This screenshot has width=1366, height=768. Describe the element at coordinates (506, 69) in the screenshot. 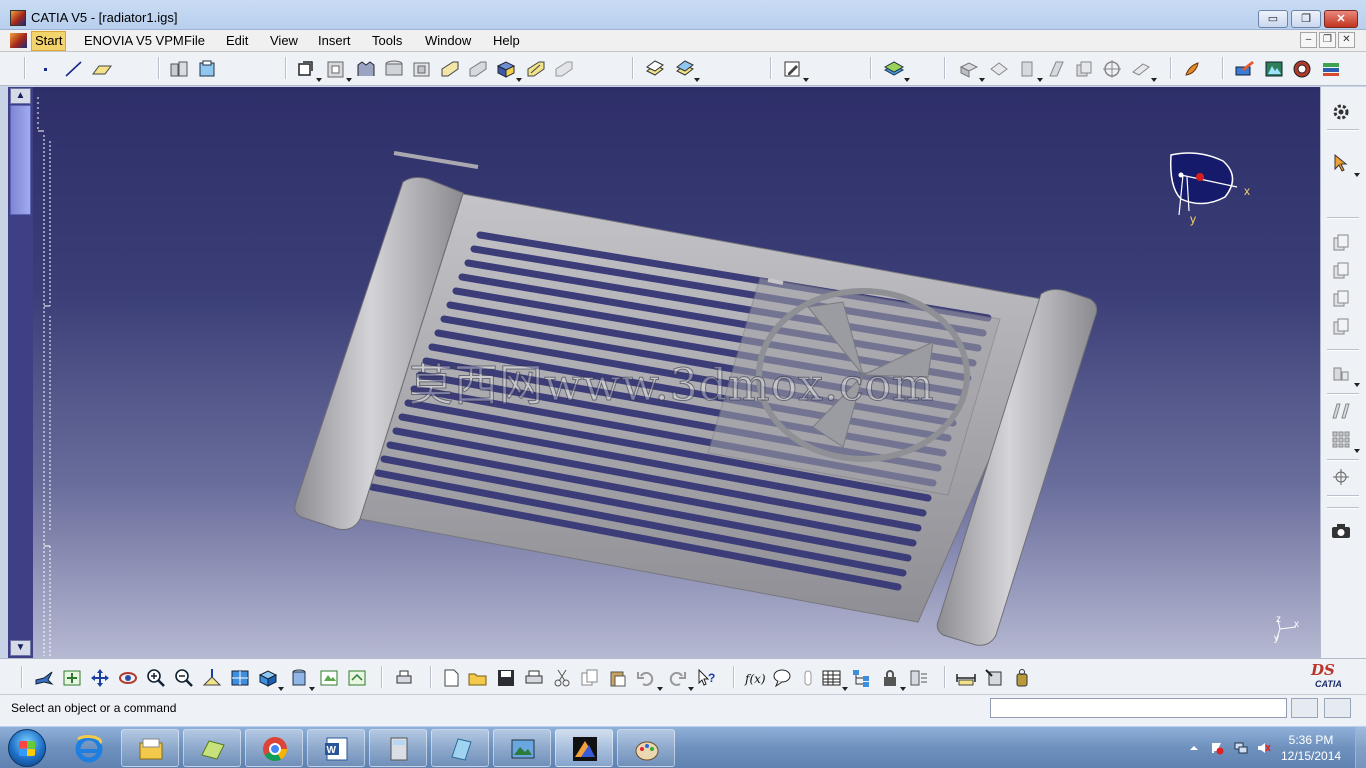

I see `draft-icon` at that location.